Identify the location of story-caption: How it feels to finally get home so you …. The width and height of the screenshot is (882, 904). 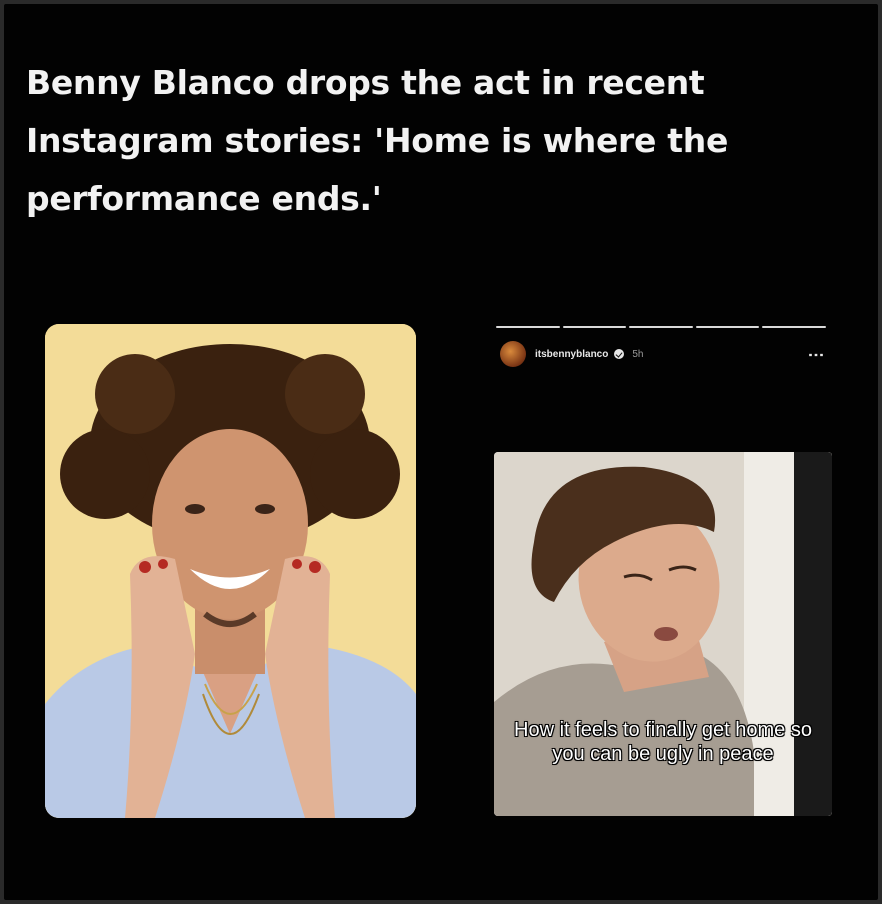
(663, 742).